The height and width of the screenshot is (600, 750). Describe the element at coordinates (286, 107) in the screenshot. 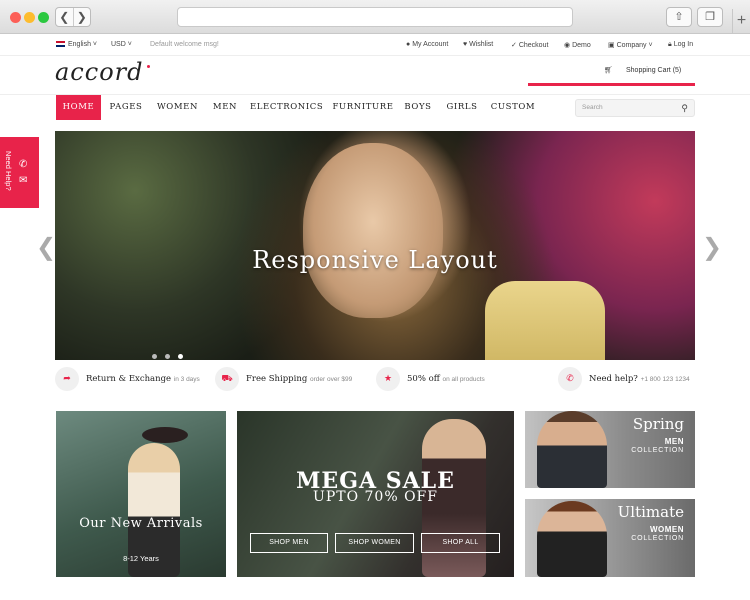

I see `nav-electronics: ELECTRONICS` at that location.